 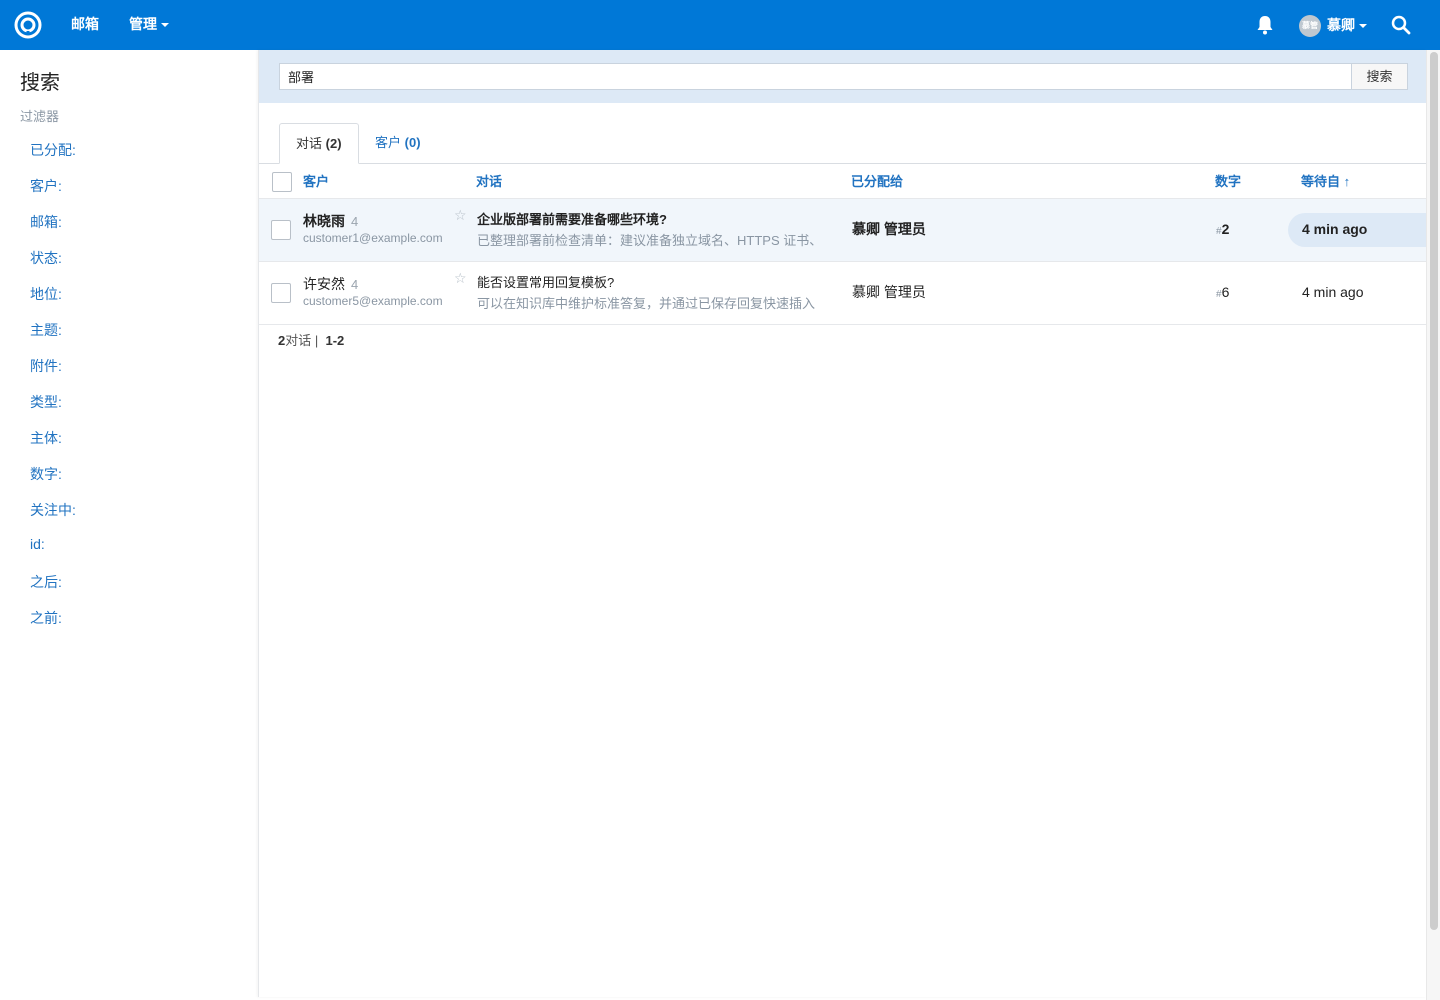 I want to click on search-bar: 搜索, so click(x=842, y=76).